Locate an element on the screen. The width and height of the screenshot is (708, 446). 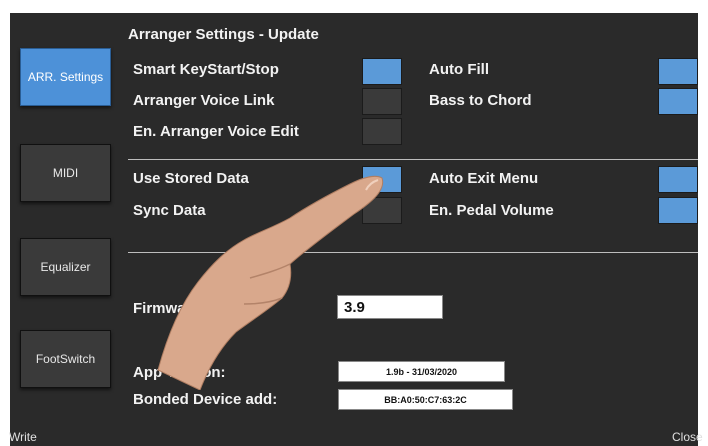
en-pedal-volume-toggle is located at coordinates (678, 210).